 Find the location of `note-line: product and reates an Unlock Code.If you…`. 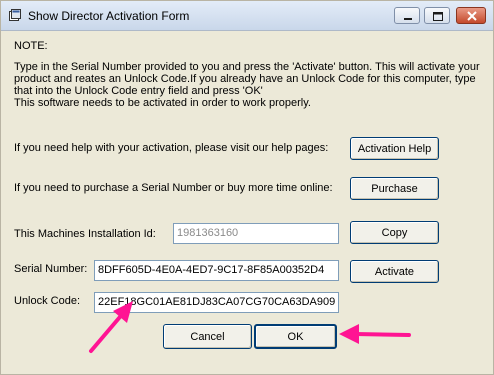

note-line: product and reates an Unlock Code.If you… is located at coordinates (245, 79).